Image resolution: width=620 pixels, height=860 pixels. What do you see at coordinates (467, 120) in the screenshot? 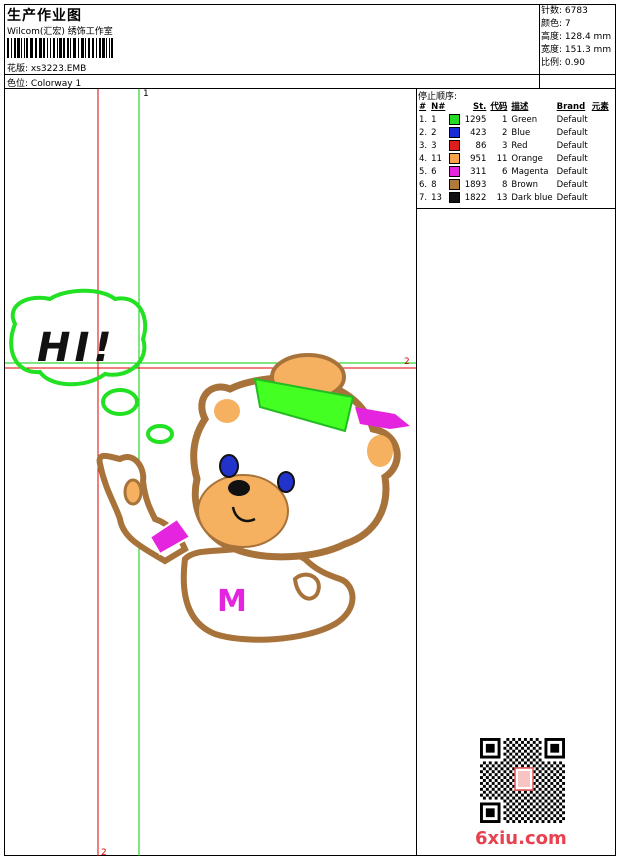
I see `cell-stitches: 1295` at bounding box center [467, 120].